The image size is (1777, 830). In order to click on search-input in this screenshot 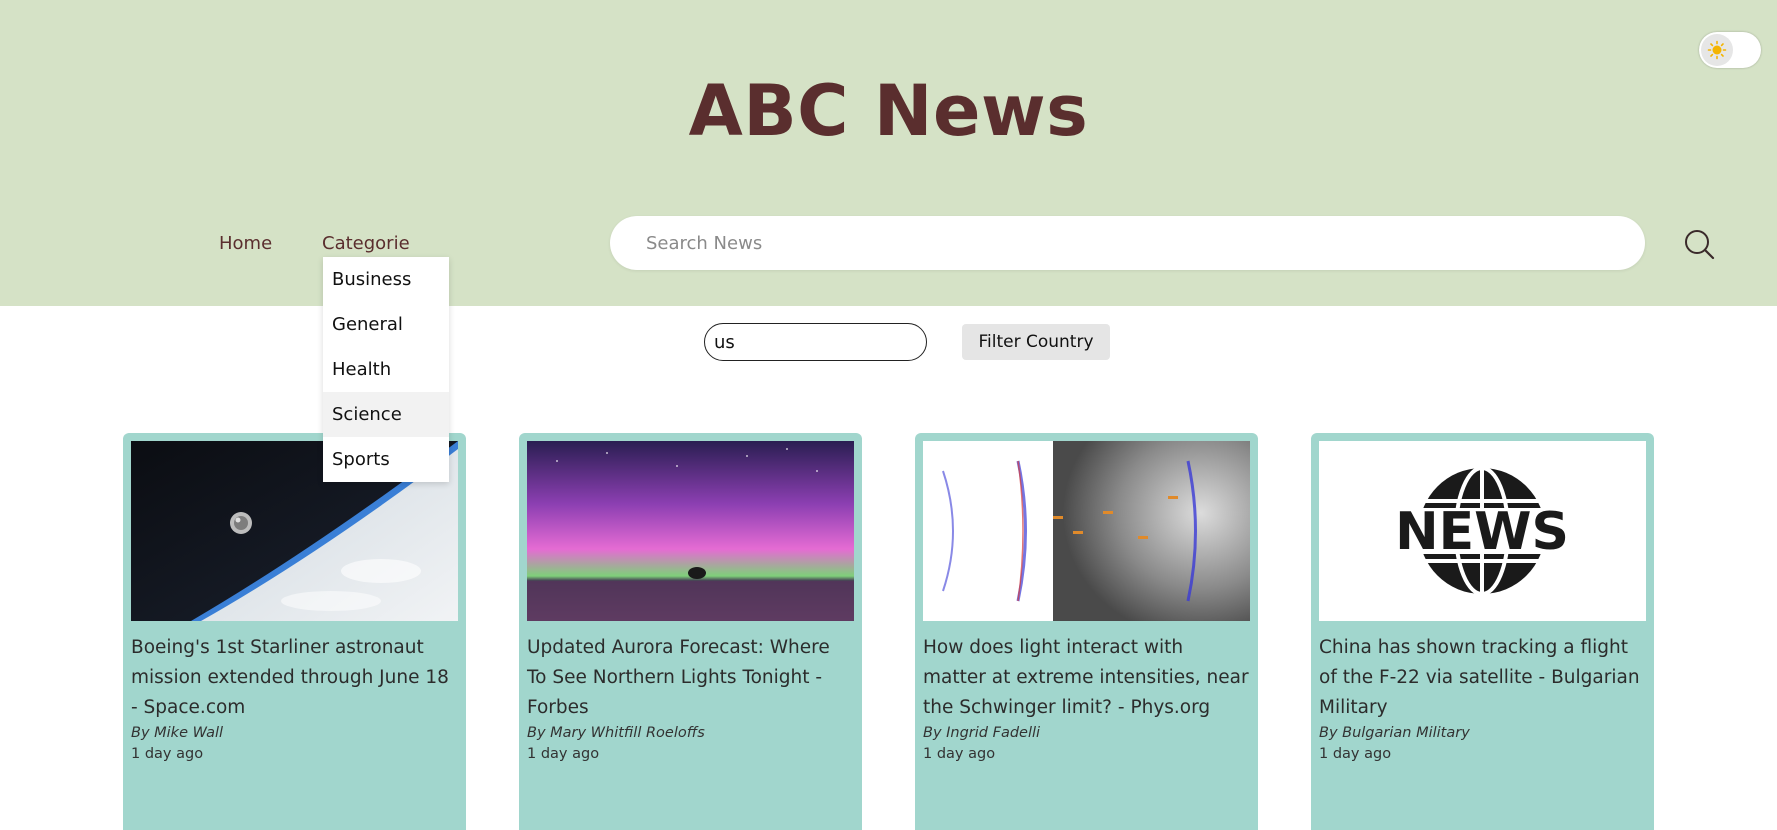, I will do `click(1127, 243)`.